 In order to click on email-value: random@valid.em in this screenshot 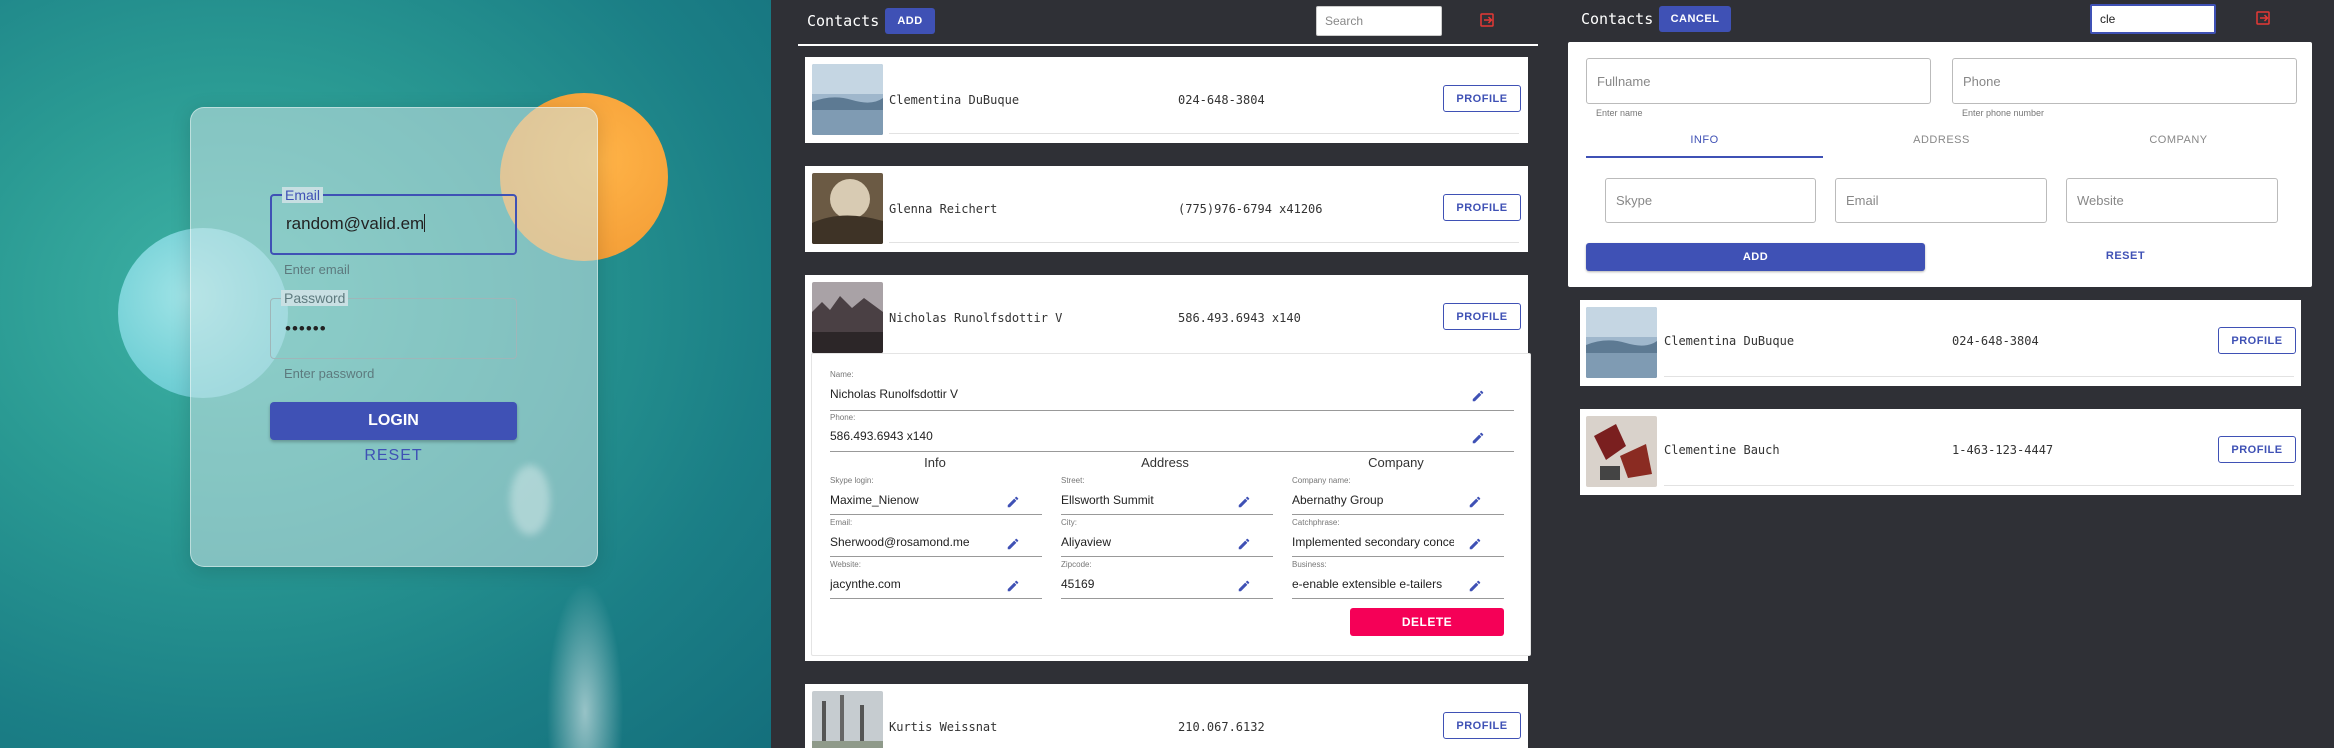, I will do `click(355, 223)`.